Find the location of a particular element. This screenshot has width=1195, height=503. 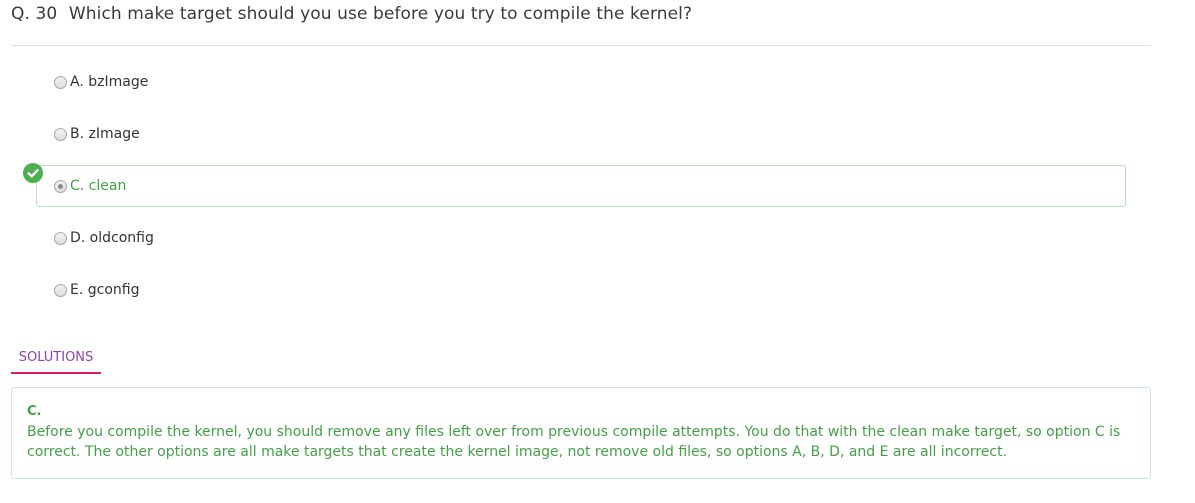

option-d: D. oldconfig is located at coordinates (104, 238).